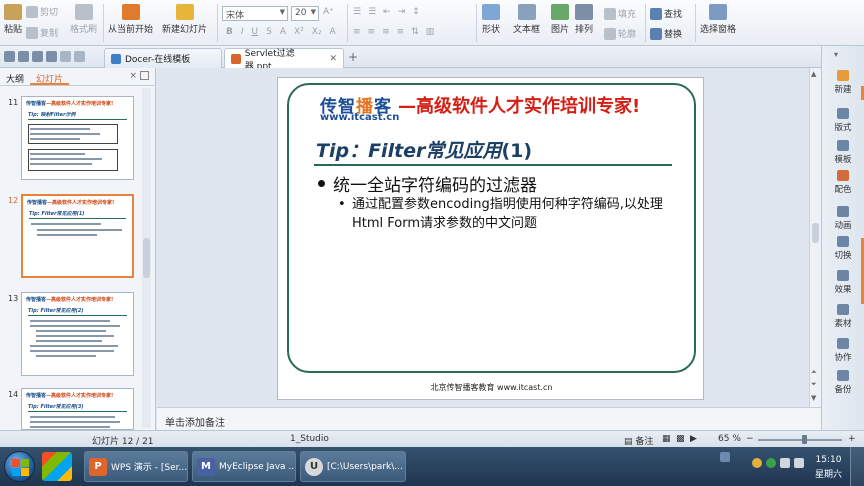  Describe the element at coordinates (638, 440) in the screenshot. I see `notes-toggle: ▤ 备注` at that location.